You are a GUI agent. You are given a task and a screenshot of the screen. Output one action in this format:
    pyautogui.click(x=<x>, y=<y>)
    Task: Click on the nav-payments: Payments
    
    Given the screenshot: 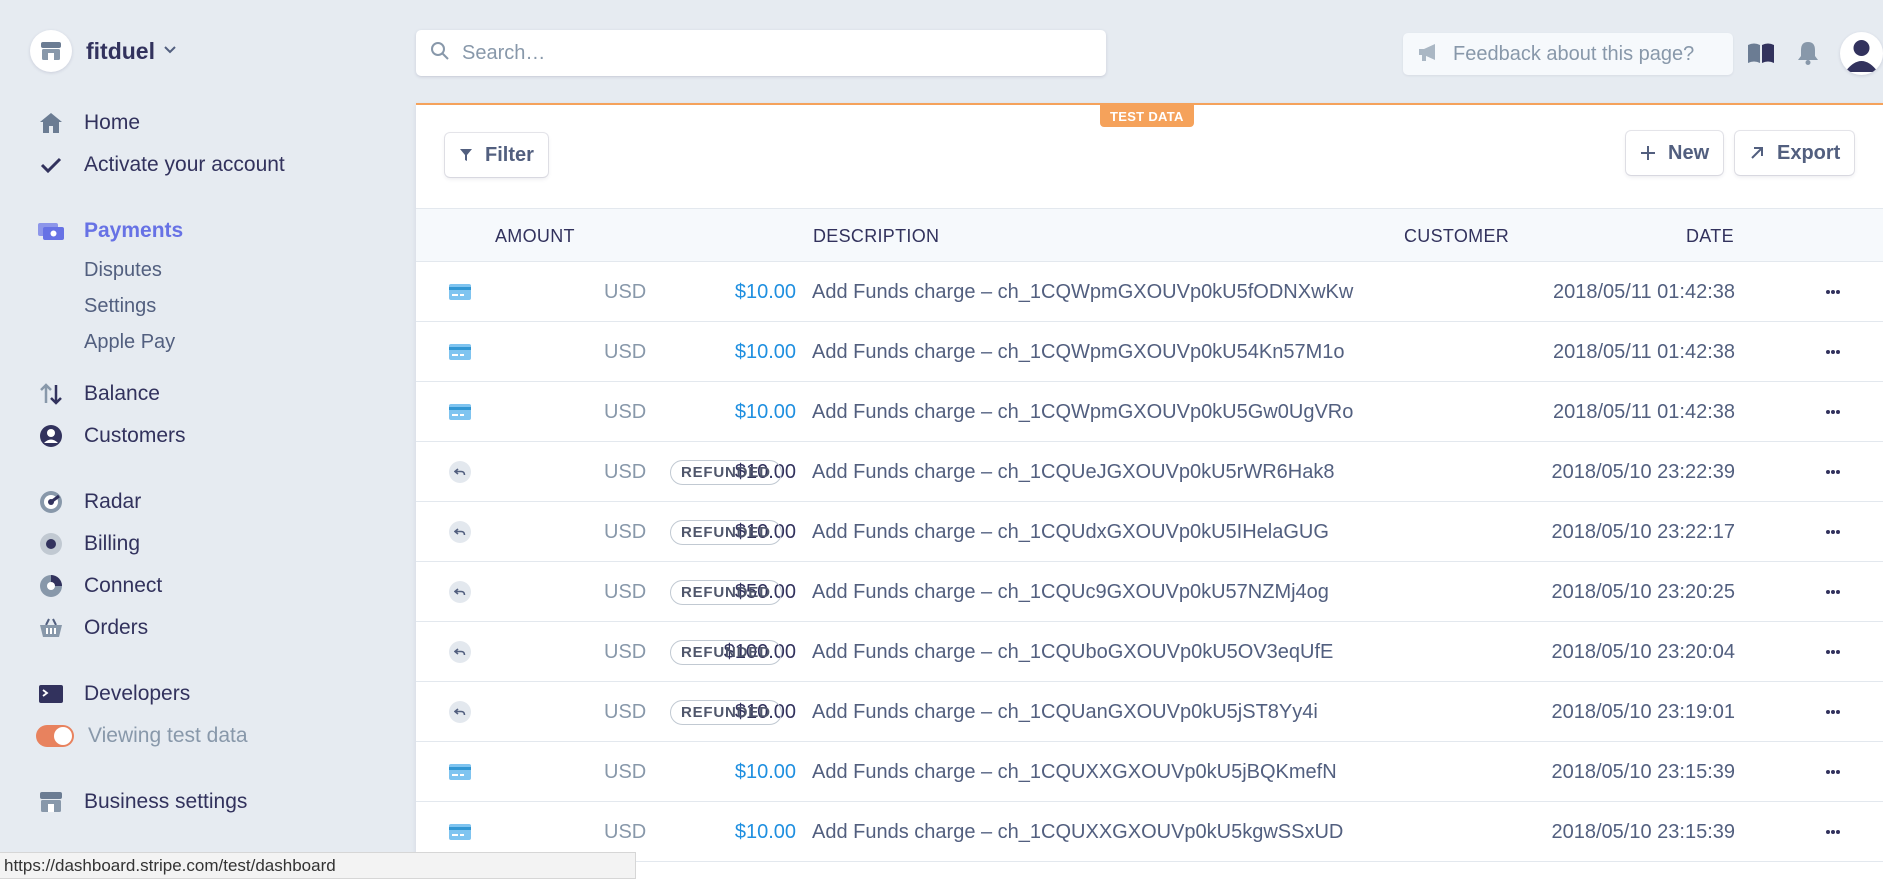 What is the action you would take?
    pyautogui.click(x=109, y=231)
    